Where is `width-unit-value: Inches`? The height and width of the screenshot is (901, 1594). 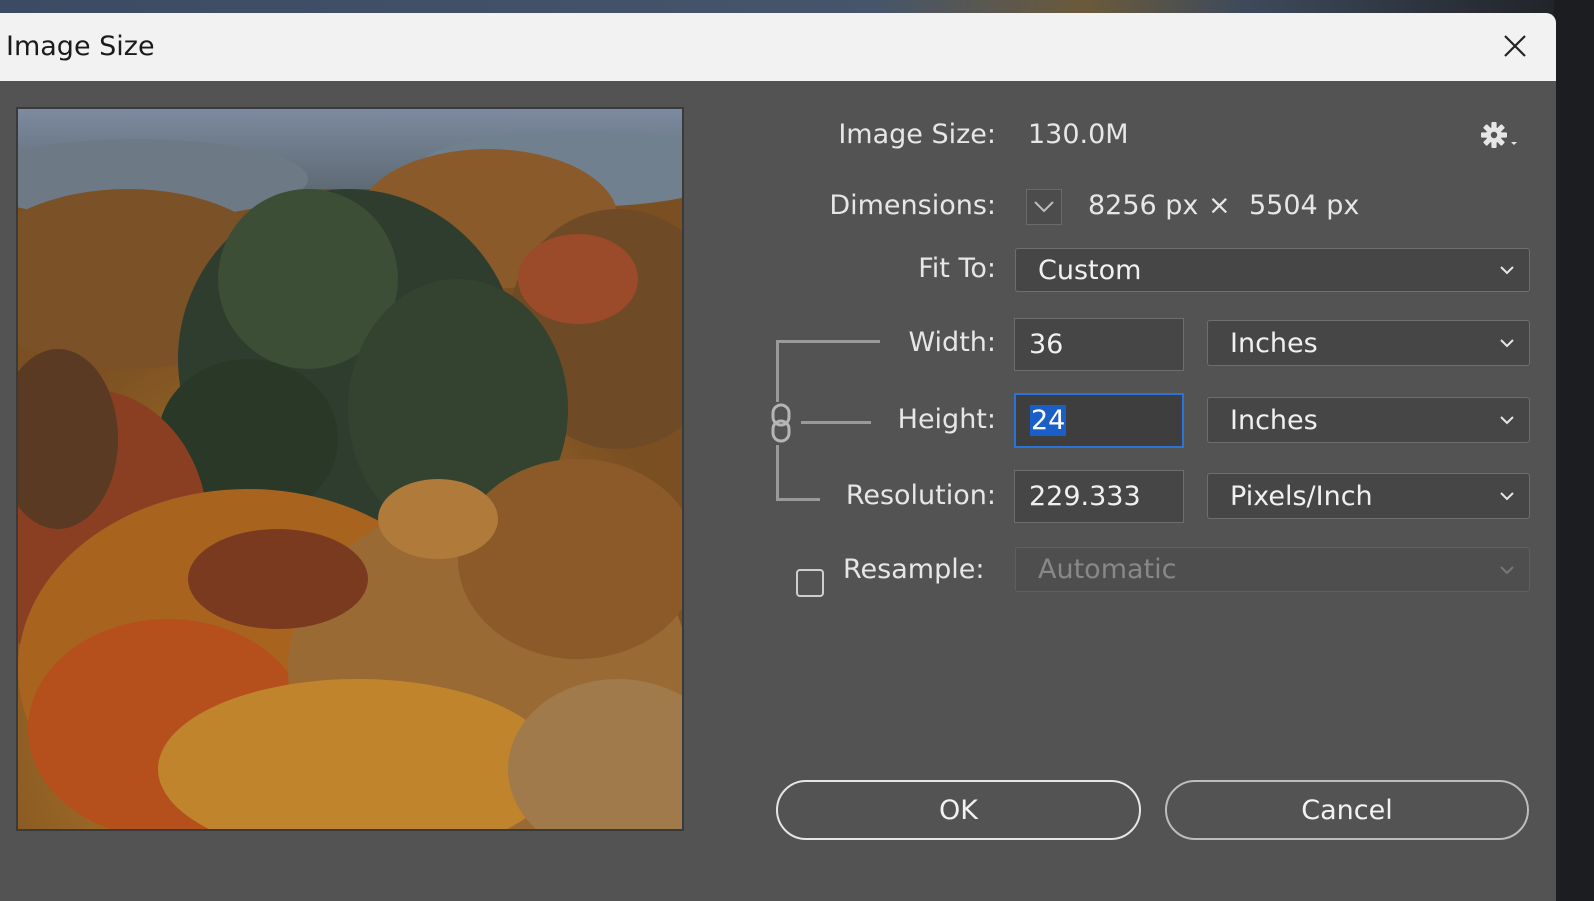 width-unit-value: Inches is located at coordinates (1274, 343).